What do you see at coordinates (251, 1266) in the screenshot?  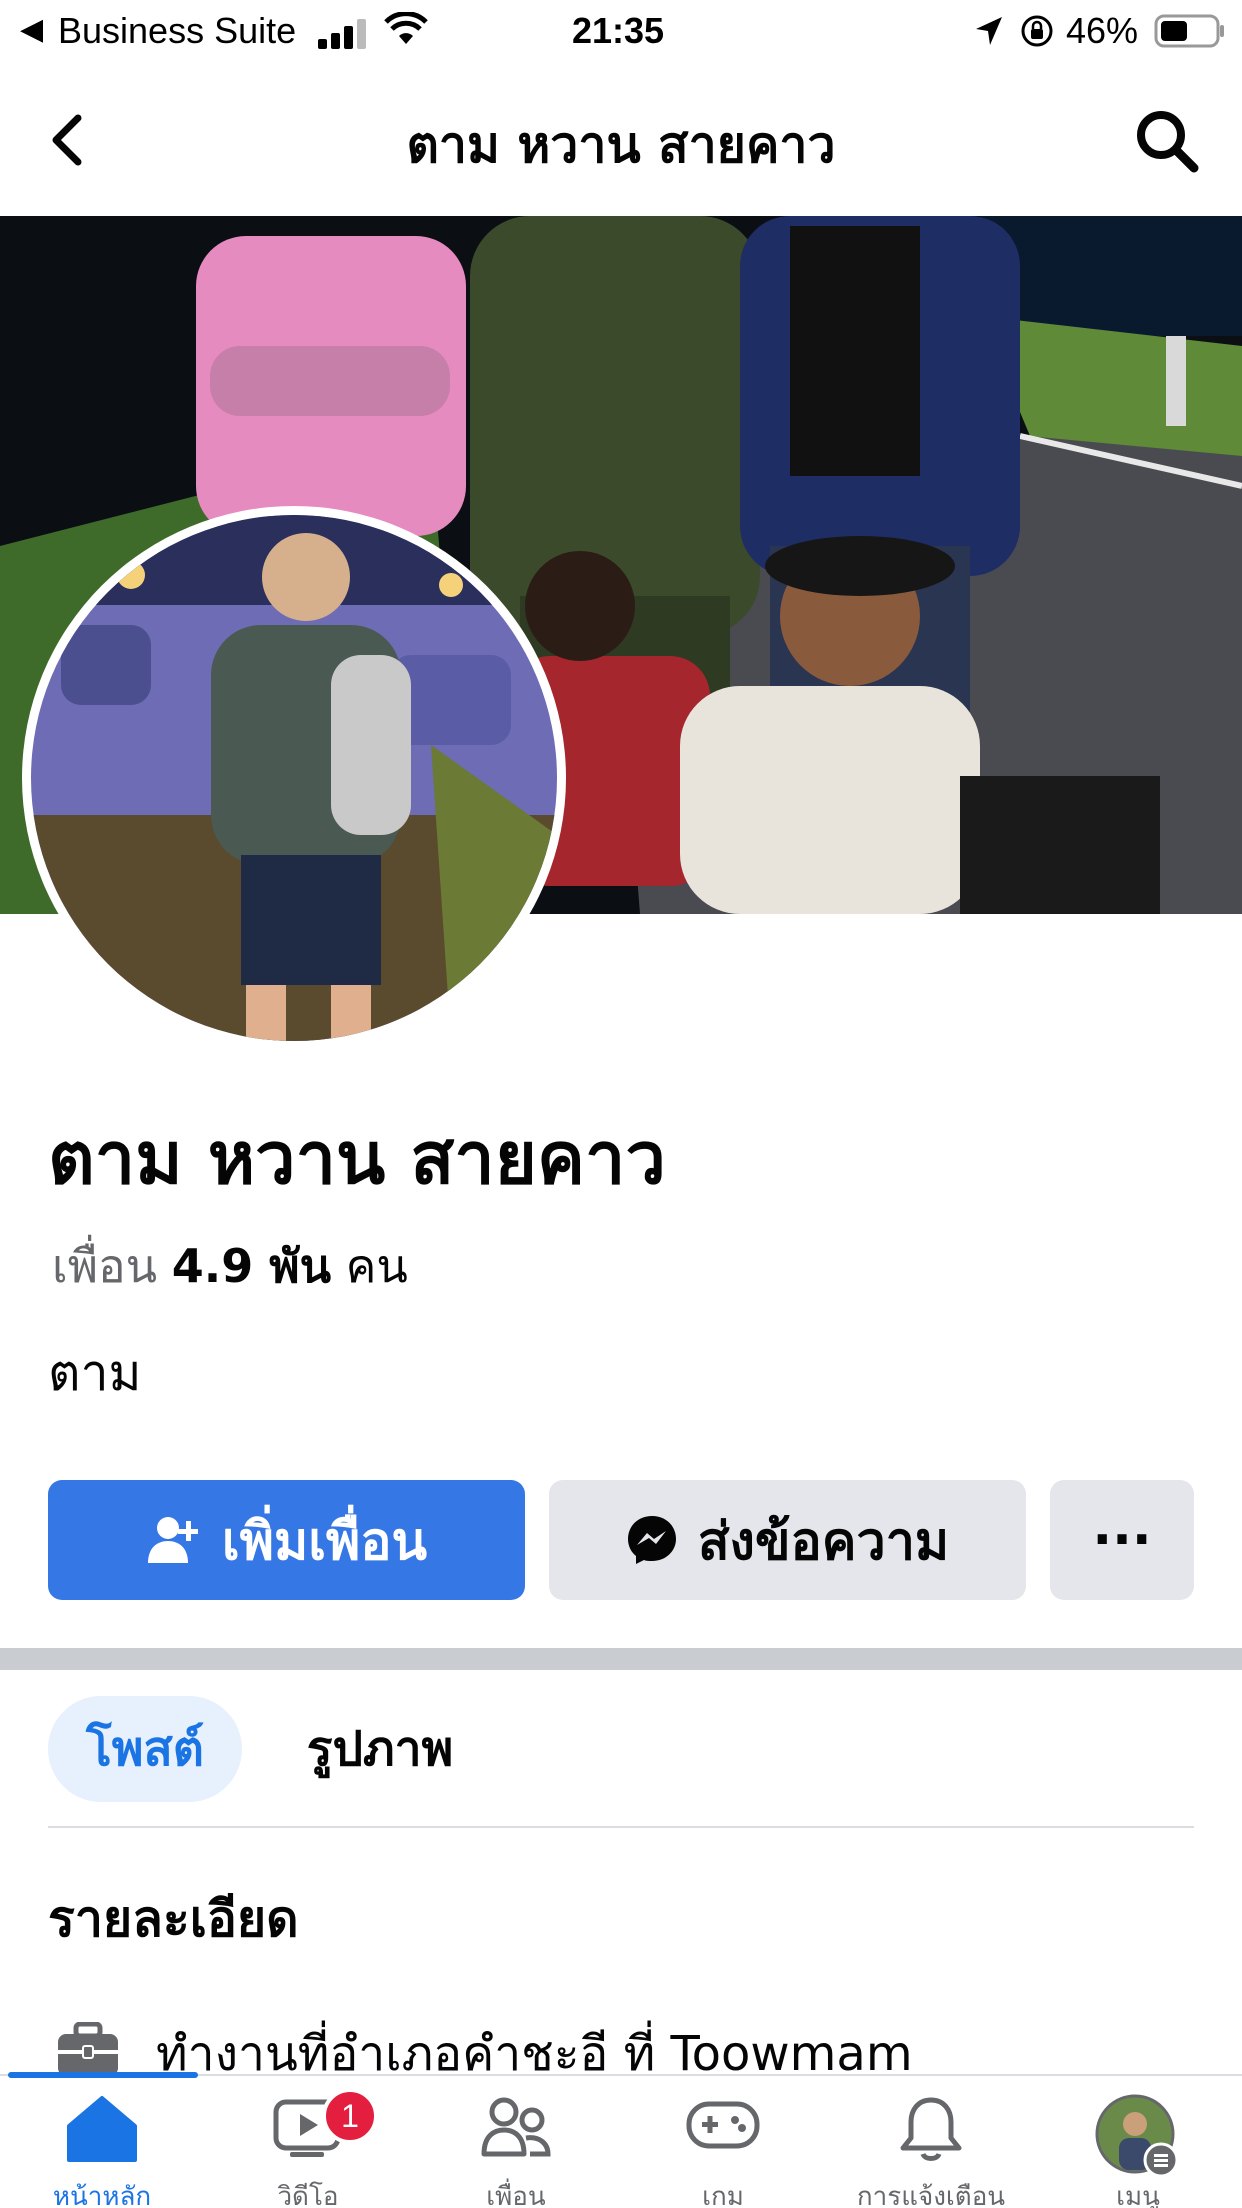 I see `friends-count: 4.9 พัน` at bounding box center [251, 1266].